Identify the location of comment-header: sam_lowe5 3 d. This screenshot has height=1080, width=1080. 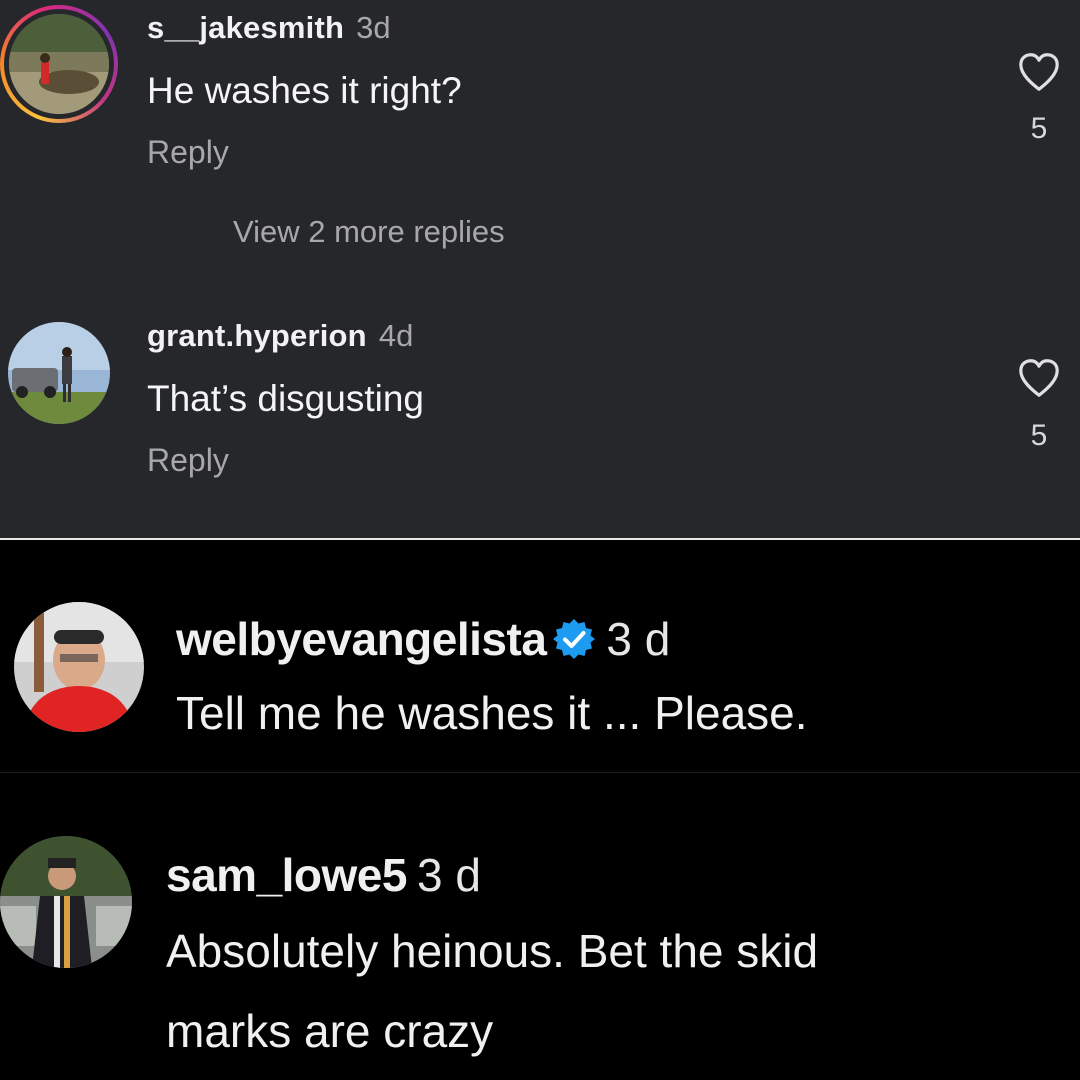
(323, 875).